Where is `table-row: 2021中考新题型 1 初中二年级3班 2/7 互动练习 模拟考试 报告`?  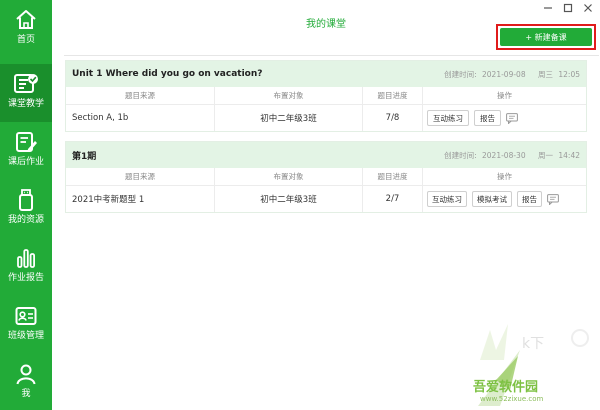 table-row: 2021中考新题型 1 初中二年级3班 2/7 互动练习 模拟考试 报告 is located at coordinates (326, 199).